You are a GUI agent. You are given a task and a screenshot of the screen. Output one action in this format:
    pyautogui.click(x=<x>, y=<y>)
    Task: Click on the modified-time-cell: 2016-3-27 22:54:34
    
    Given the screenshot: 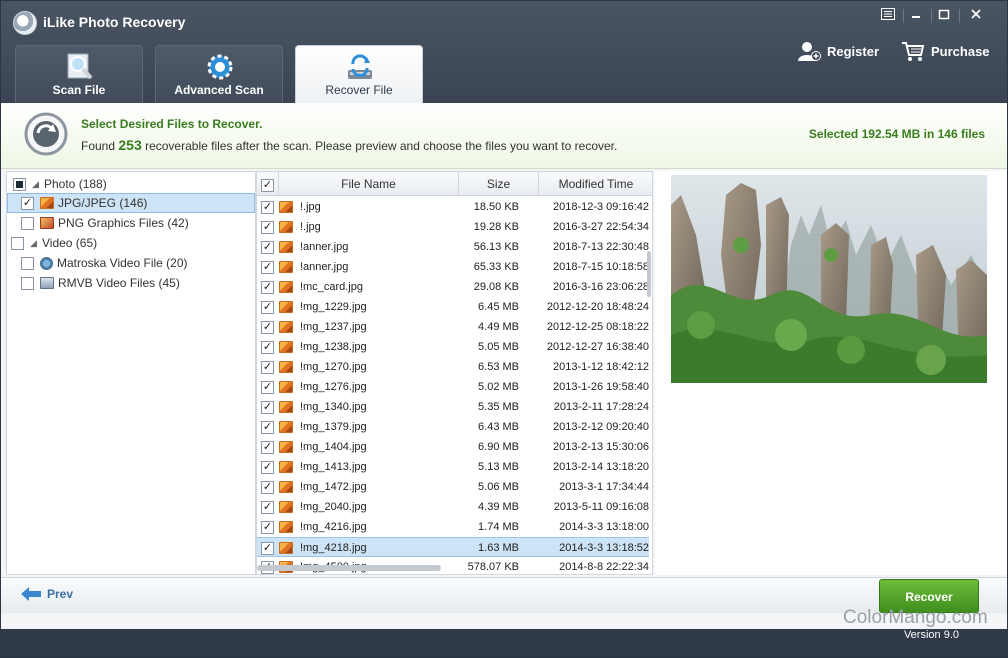 What is the action you would take?
    pyautogui.click(x=600, y=227)
    